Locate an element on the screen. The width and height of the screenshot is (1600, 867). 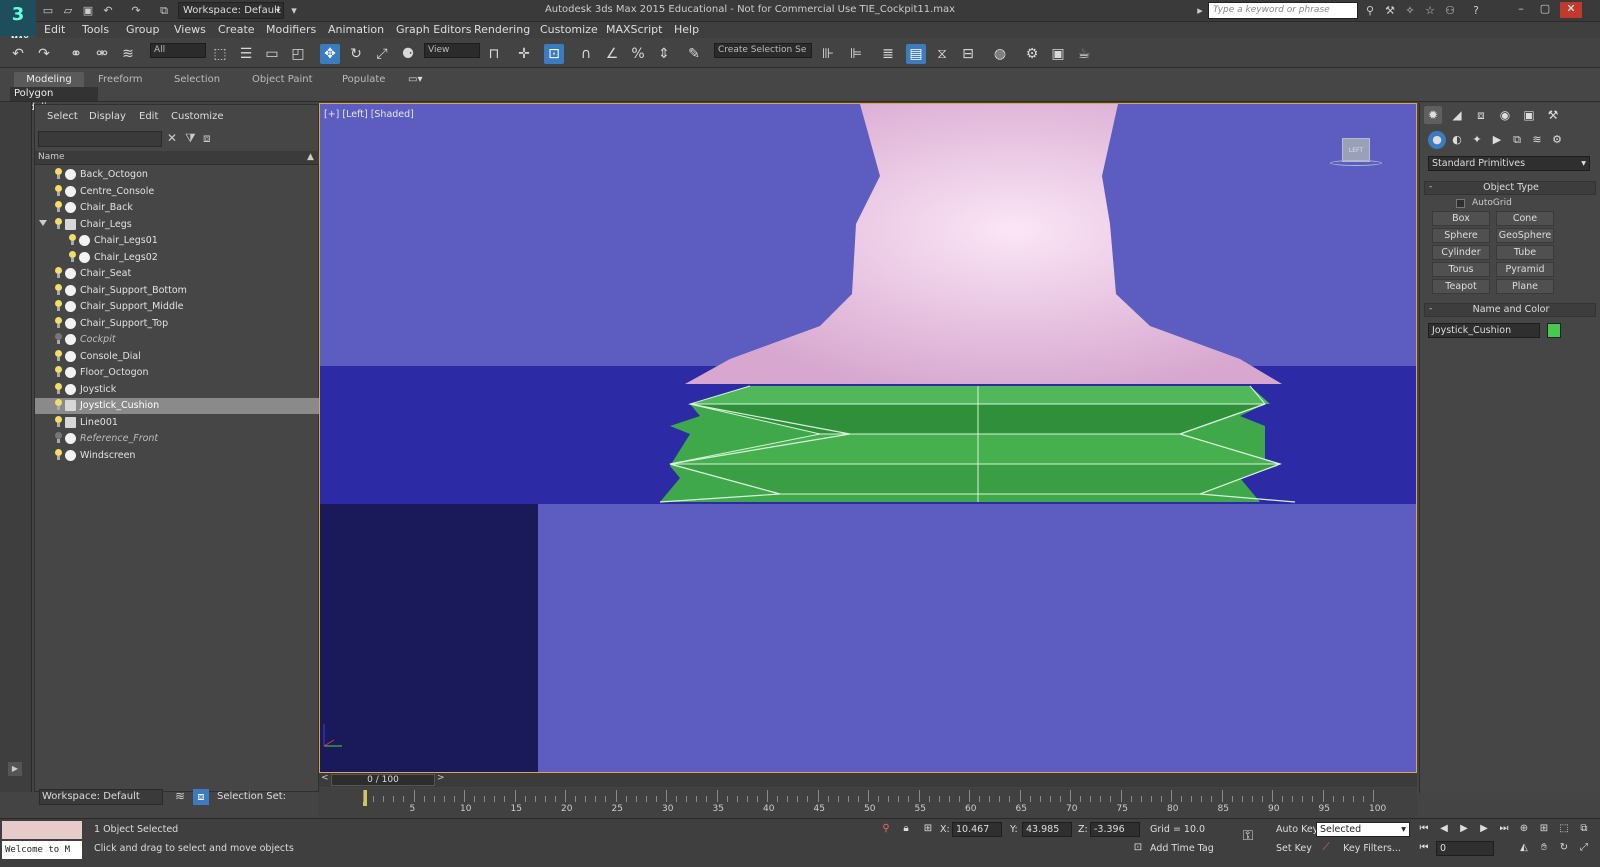
layer-manager-icon: ≣ is located at coordinates (888, 54).